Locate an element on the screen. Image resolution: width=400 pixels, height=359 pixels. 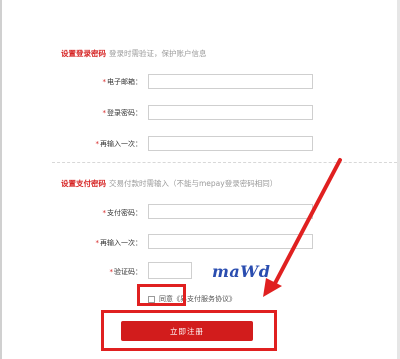
annotation-arrow-icon is located at coordinates (302, 227).